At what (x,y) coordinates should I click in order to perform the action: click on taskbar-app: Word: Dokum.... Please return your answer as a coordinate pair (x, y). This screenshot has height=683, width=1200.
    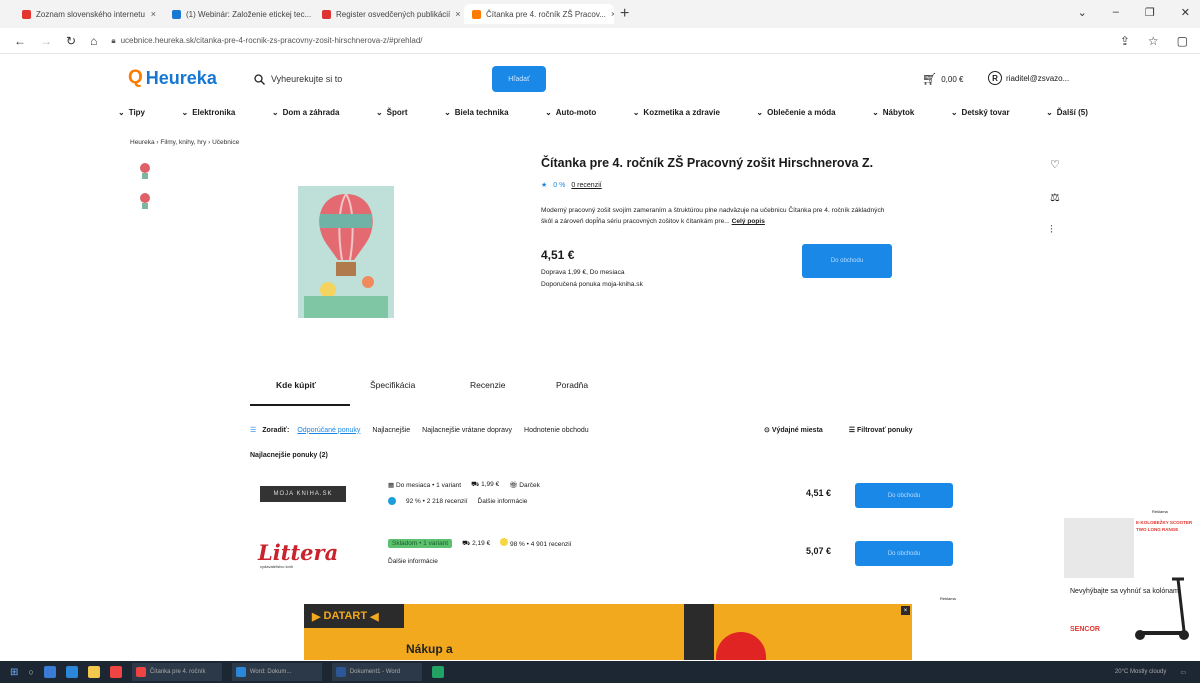
    Looking at the image, I should click on (276, 672).